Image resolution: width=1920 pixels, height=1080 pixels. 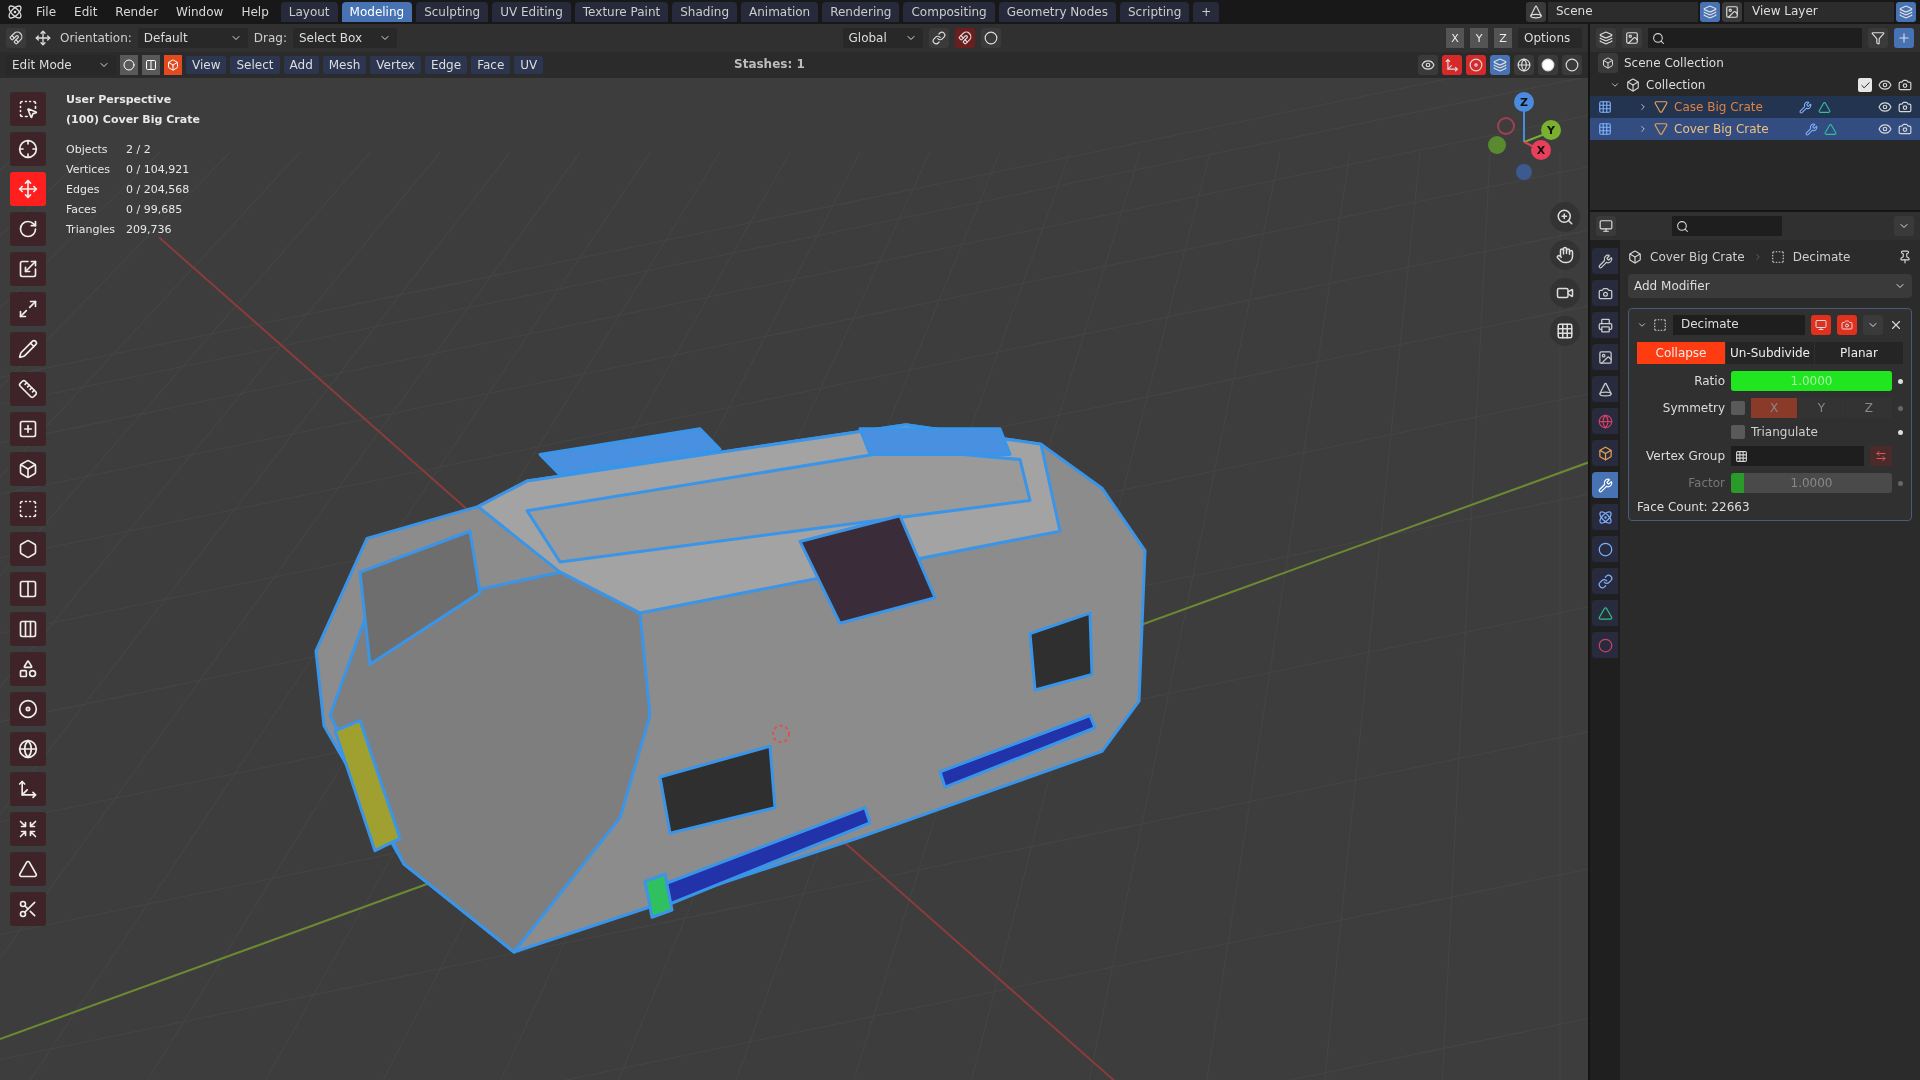 I want to click on workspace-tab: Animation, so click(x=780, y=12).